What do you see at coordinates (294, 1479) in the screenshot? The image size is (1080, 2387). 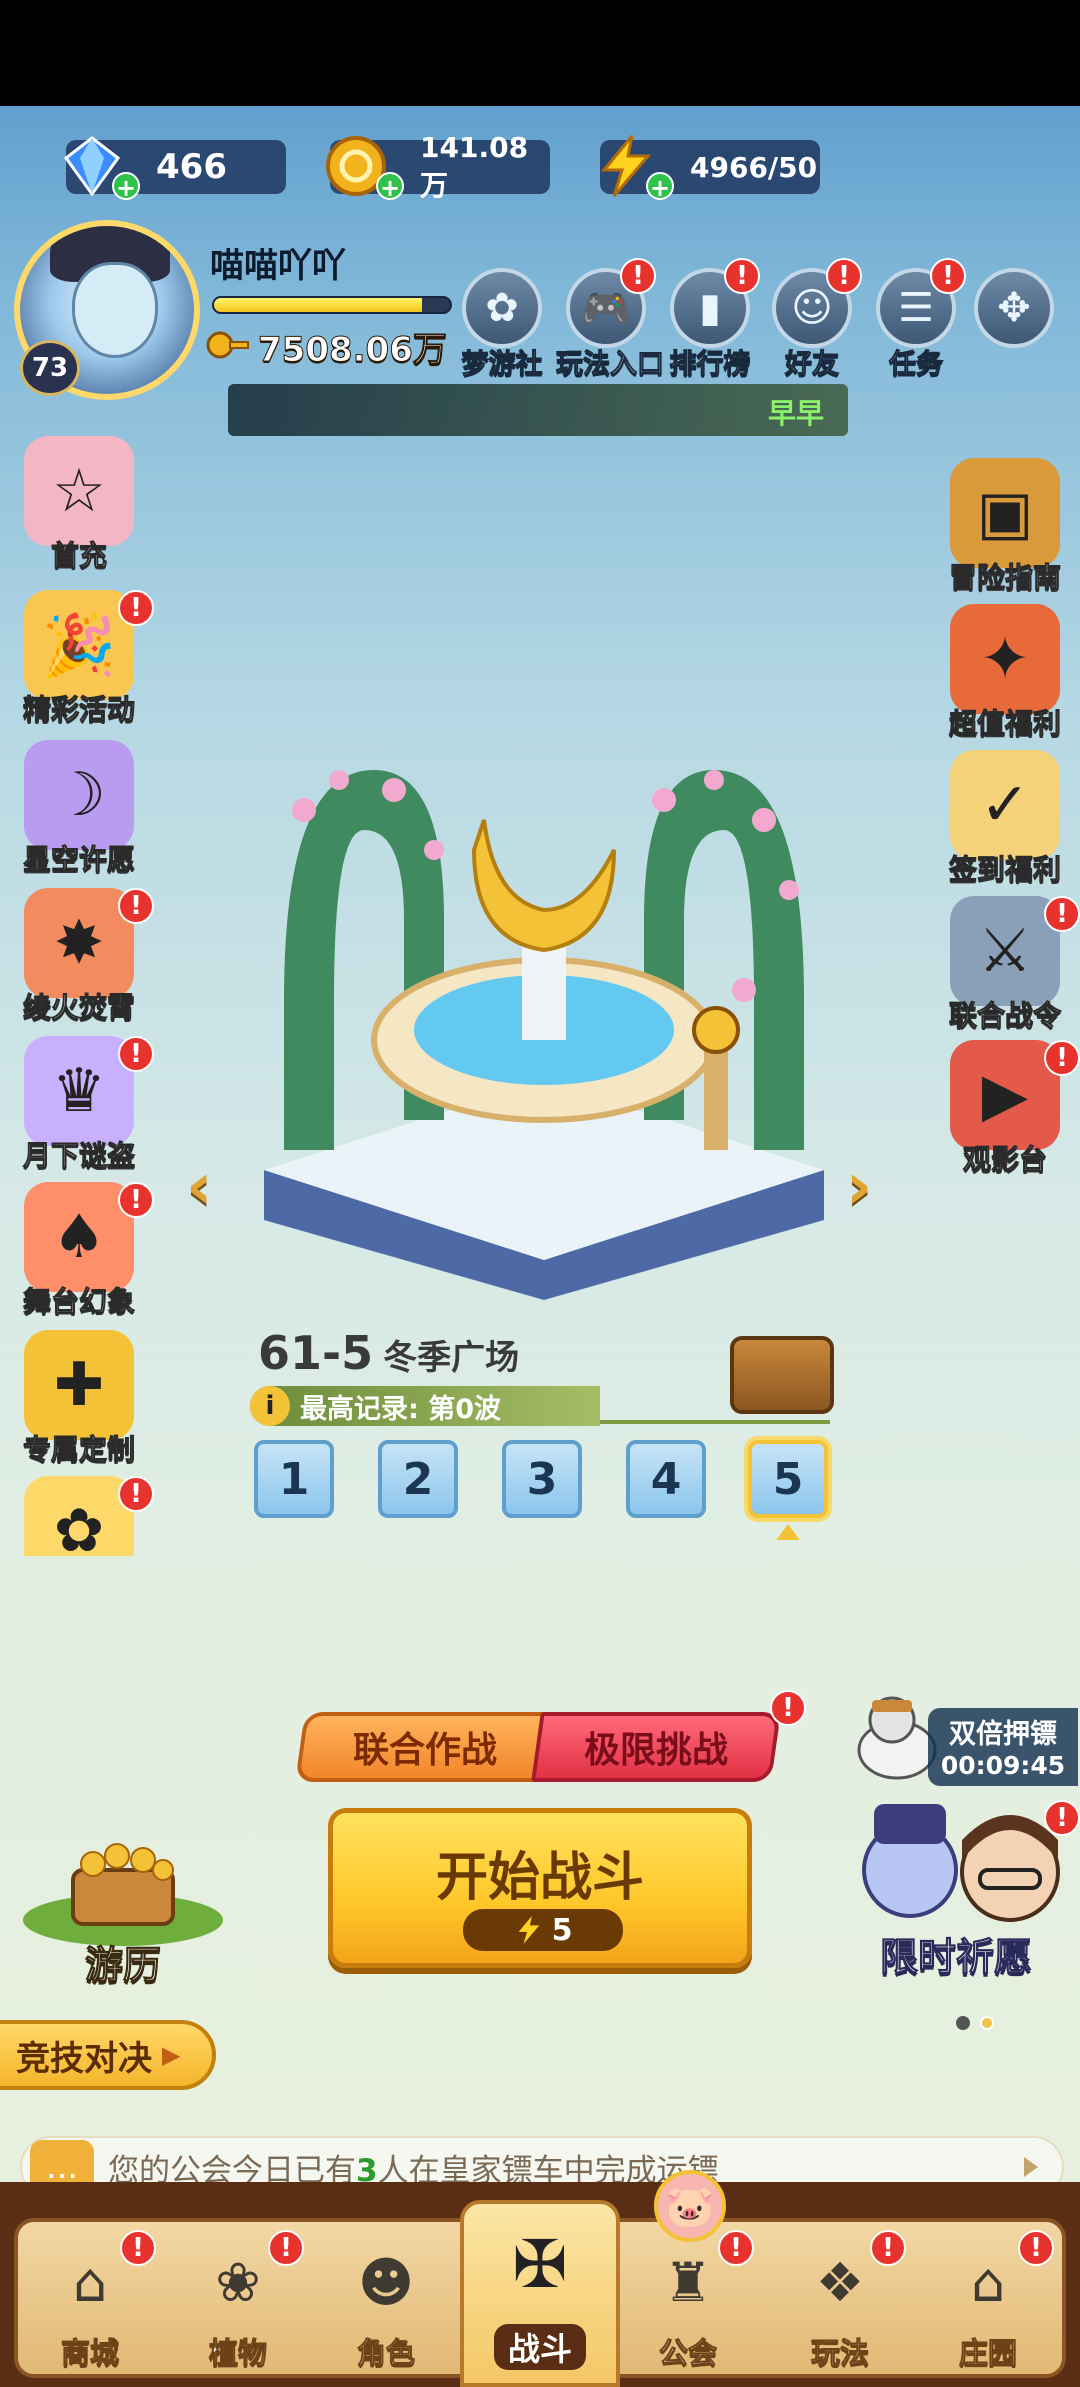 I see `wave-button-1: 1` at bounding box center [294, 1479].